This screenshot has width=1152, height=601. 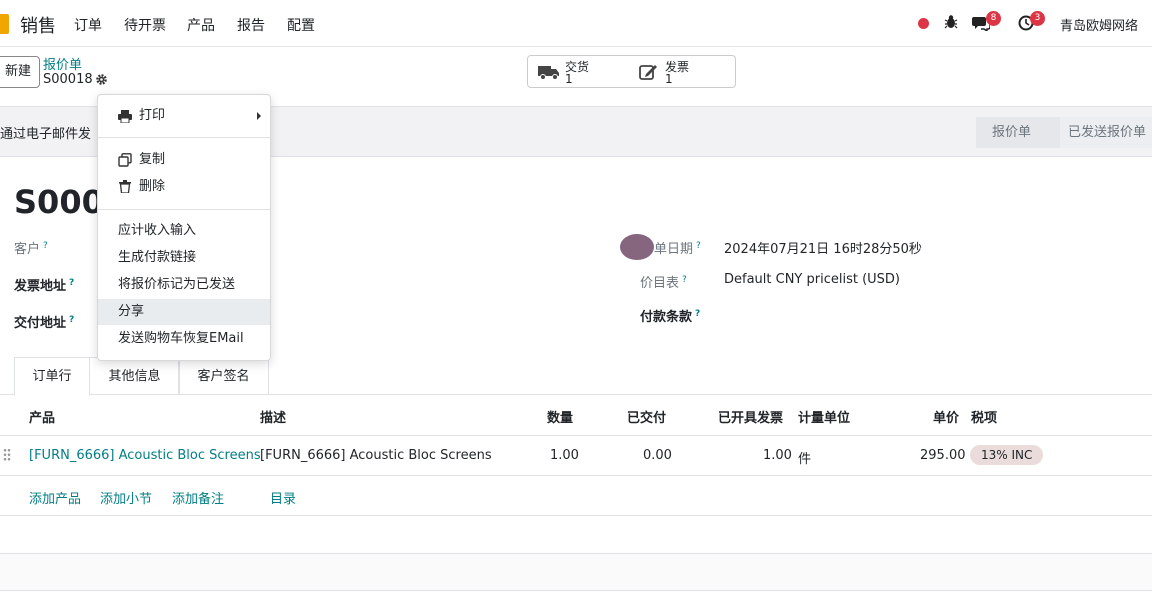 I want to click on nav-orders: 订单, so click(x=88, y=25).